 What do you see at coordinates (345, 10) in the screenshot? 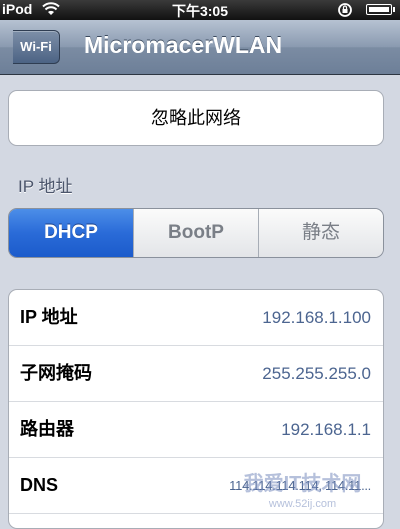
I see `orientation-lock-icon` at bounding box center [345, 10].